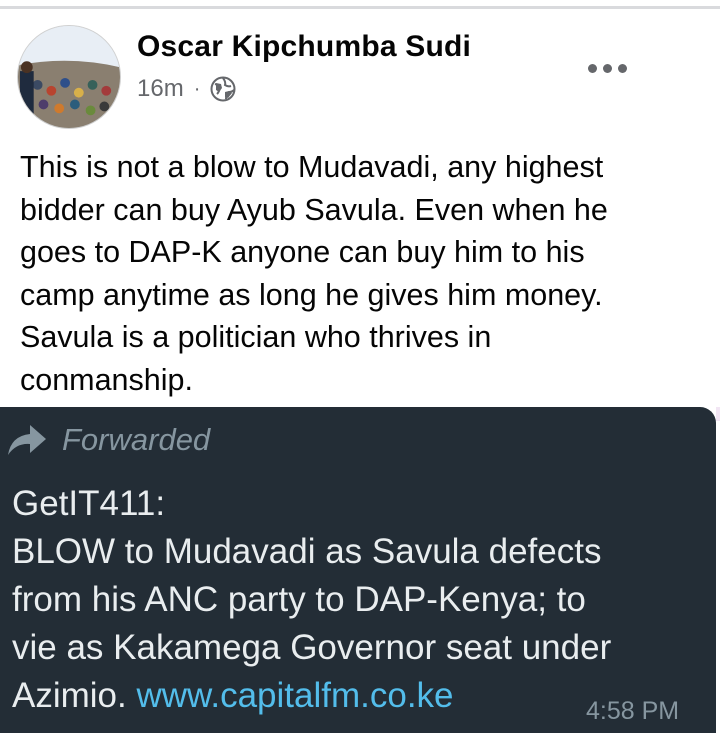 This screenshot has width=720, height=733. Describe the element at coordinates (223, 89) in the screenshot. I see `globe-icon` at that location.